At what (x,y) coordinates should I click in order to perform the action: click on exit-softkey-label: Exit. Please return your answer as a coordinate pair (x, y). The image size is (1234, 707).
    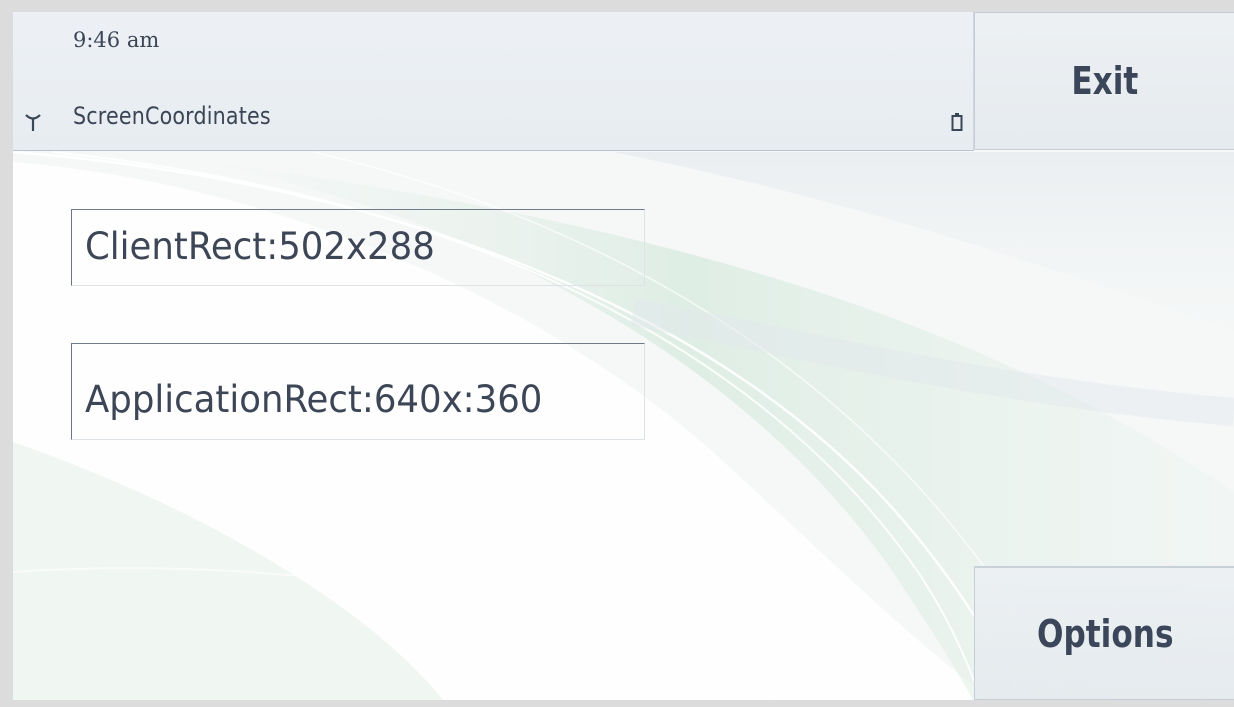
    Looking at the image, I should click on (1105, 81).